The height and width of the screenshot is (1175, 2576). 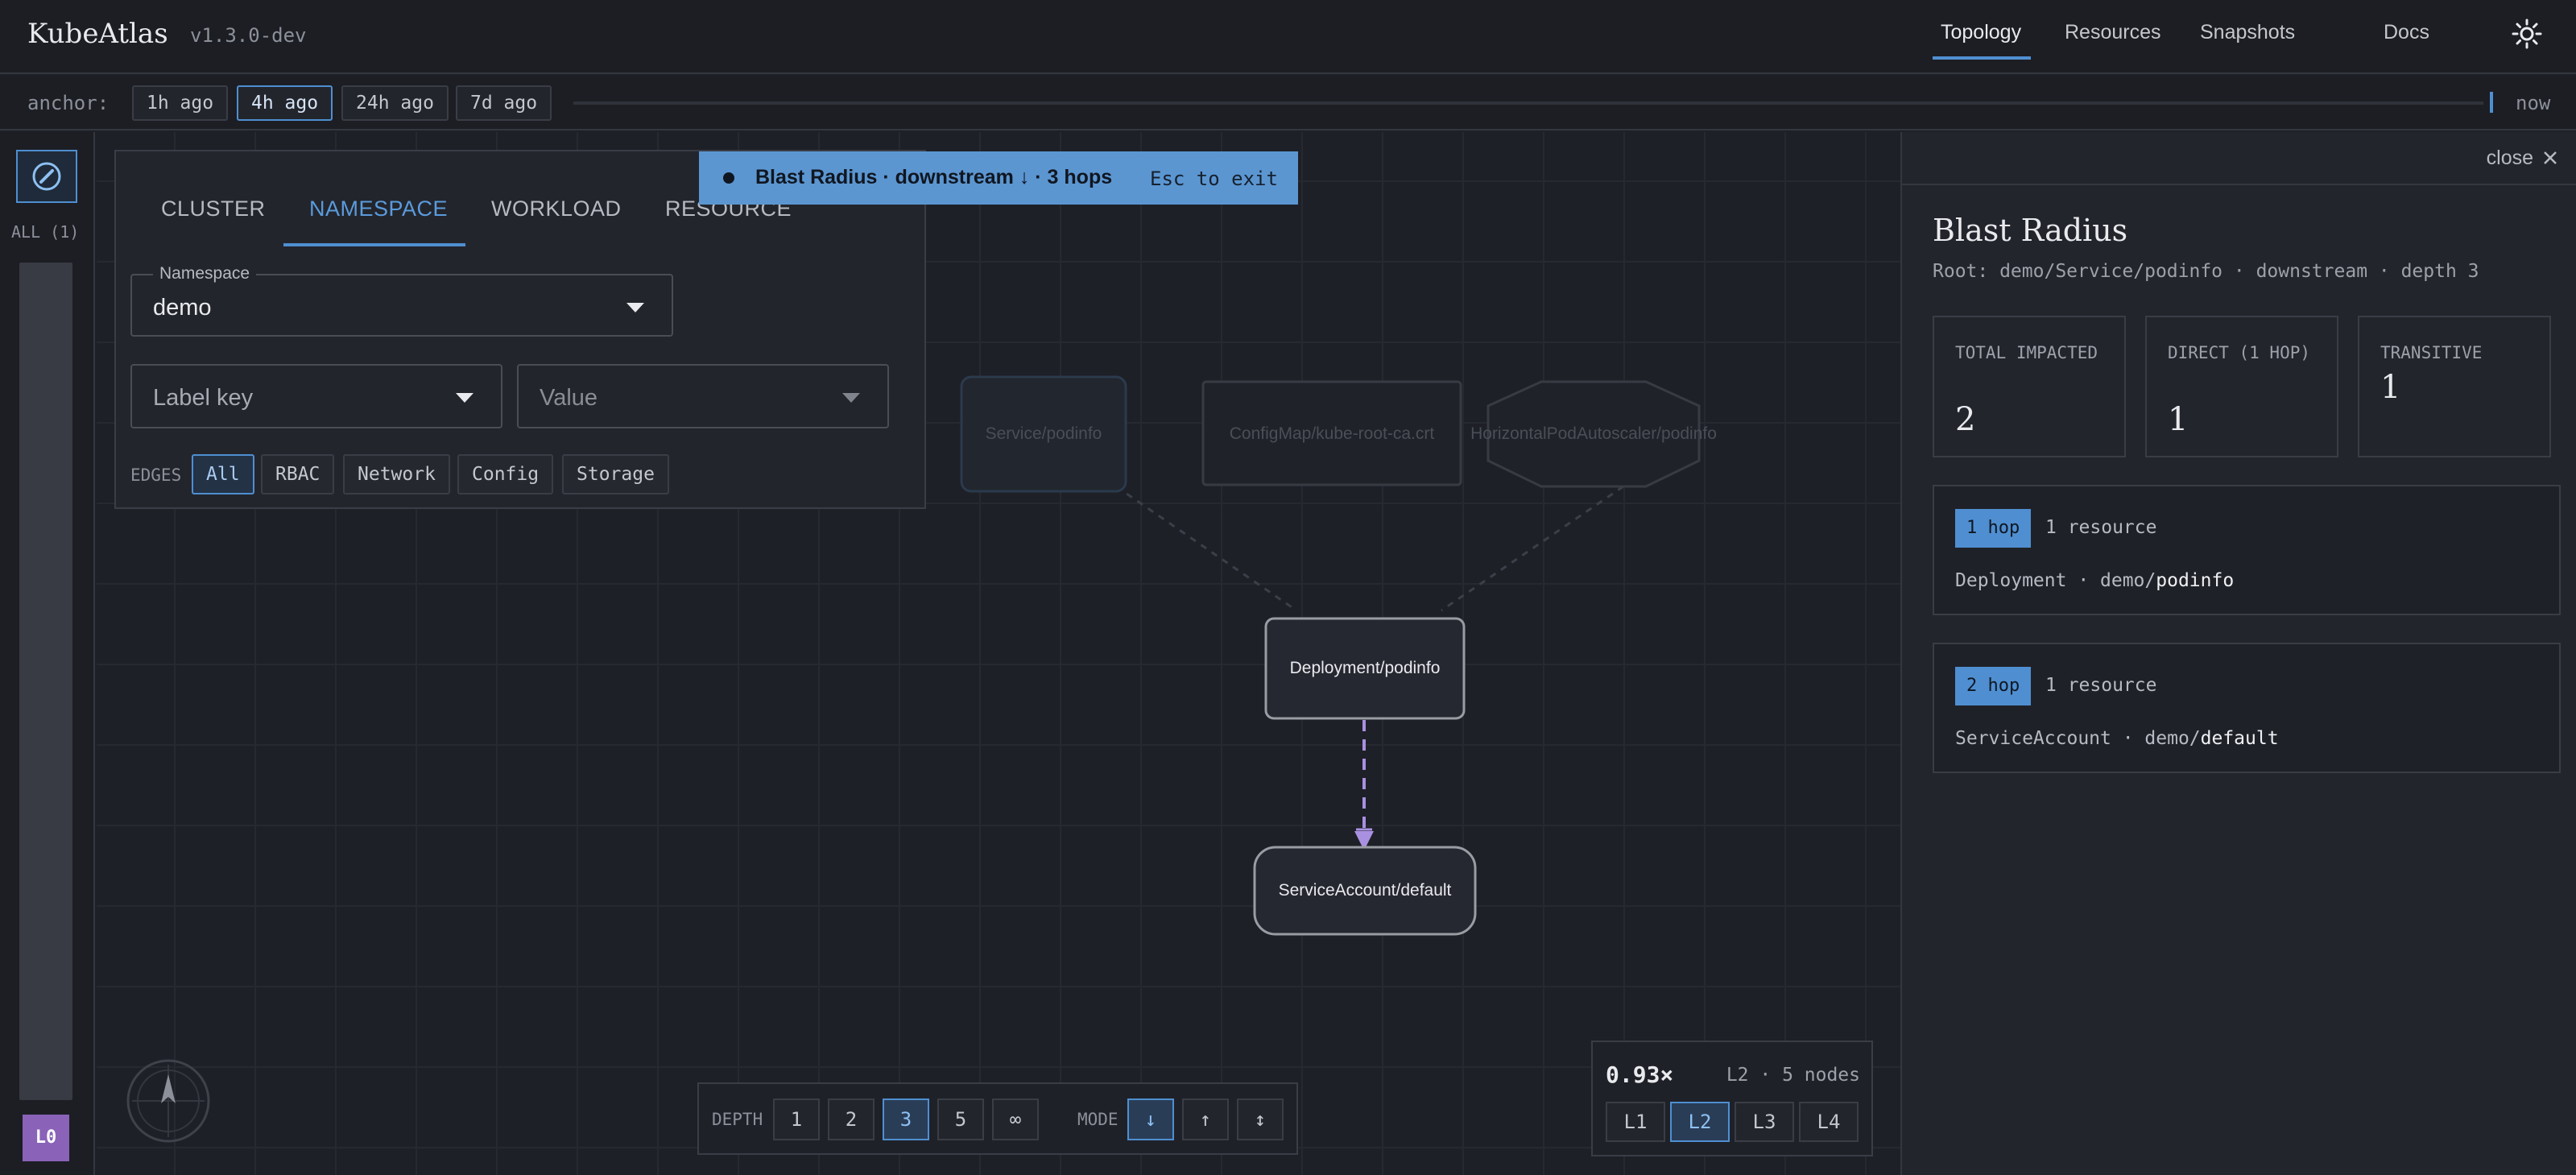 I want to click on nav-docs: Docs, so click(x=2407, y=32).